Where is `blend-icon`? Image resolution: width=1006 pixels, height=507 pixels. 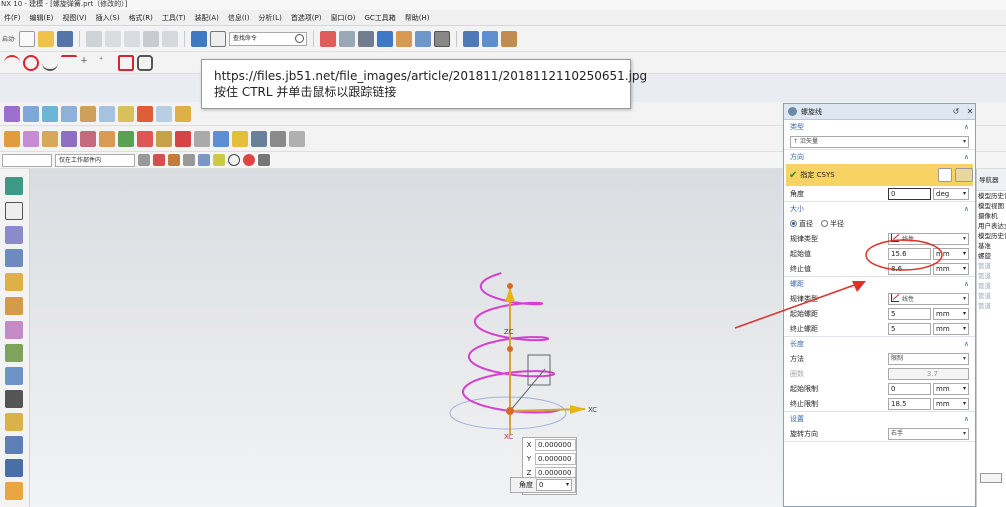 blend-icon is located at coordinates (145, 138).